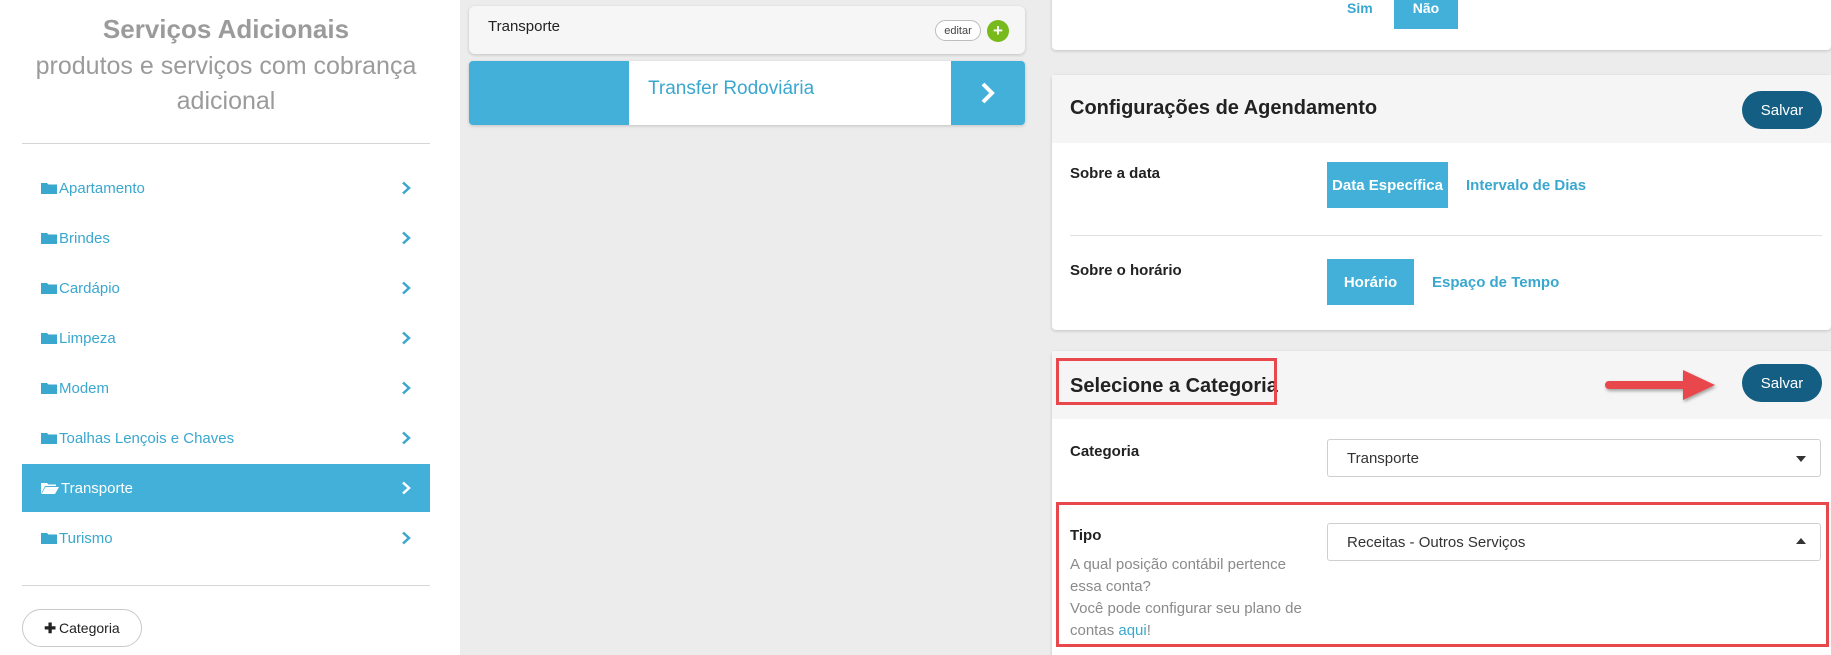  I want to click on edit-category-button: editar, so click(958, 30).